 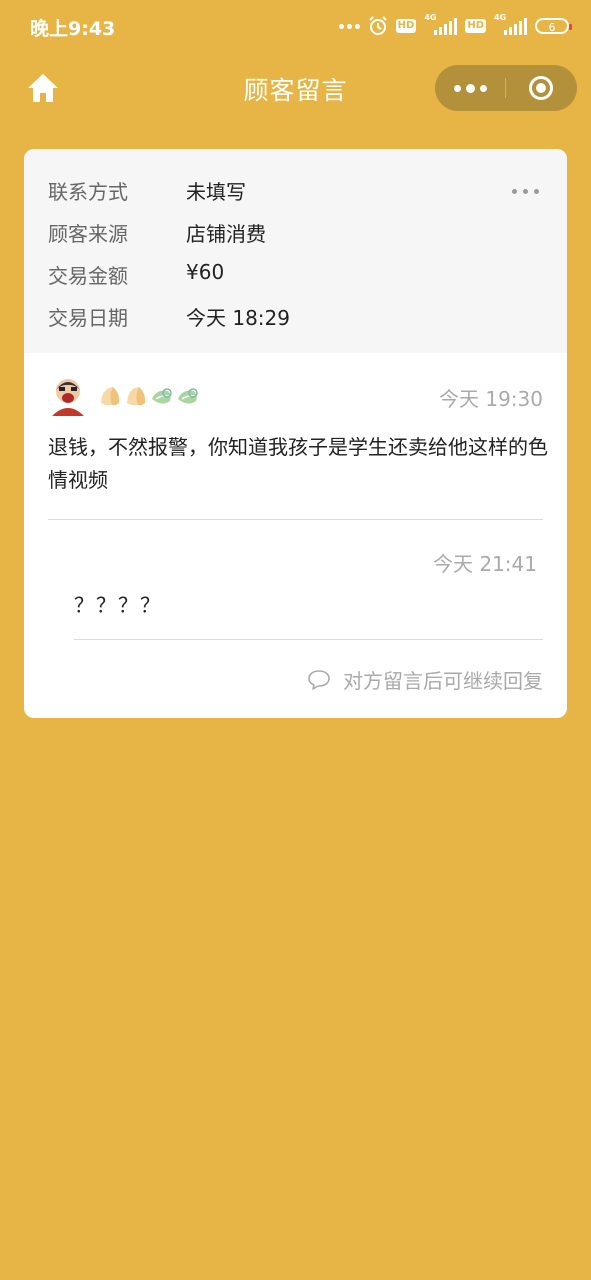 I want to click on comment-icon, so click(x=319, y=679).